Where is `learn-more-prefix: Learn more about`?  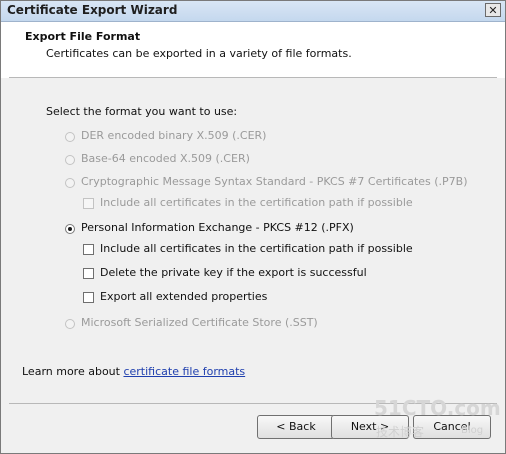 learn-more-prefix: Learn more about is located at coordinates (73, 371).